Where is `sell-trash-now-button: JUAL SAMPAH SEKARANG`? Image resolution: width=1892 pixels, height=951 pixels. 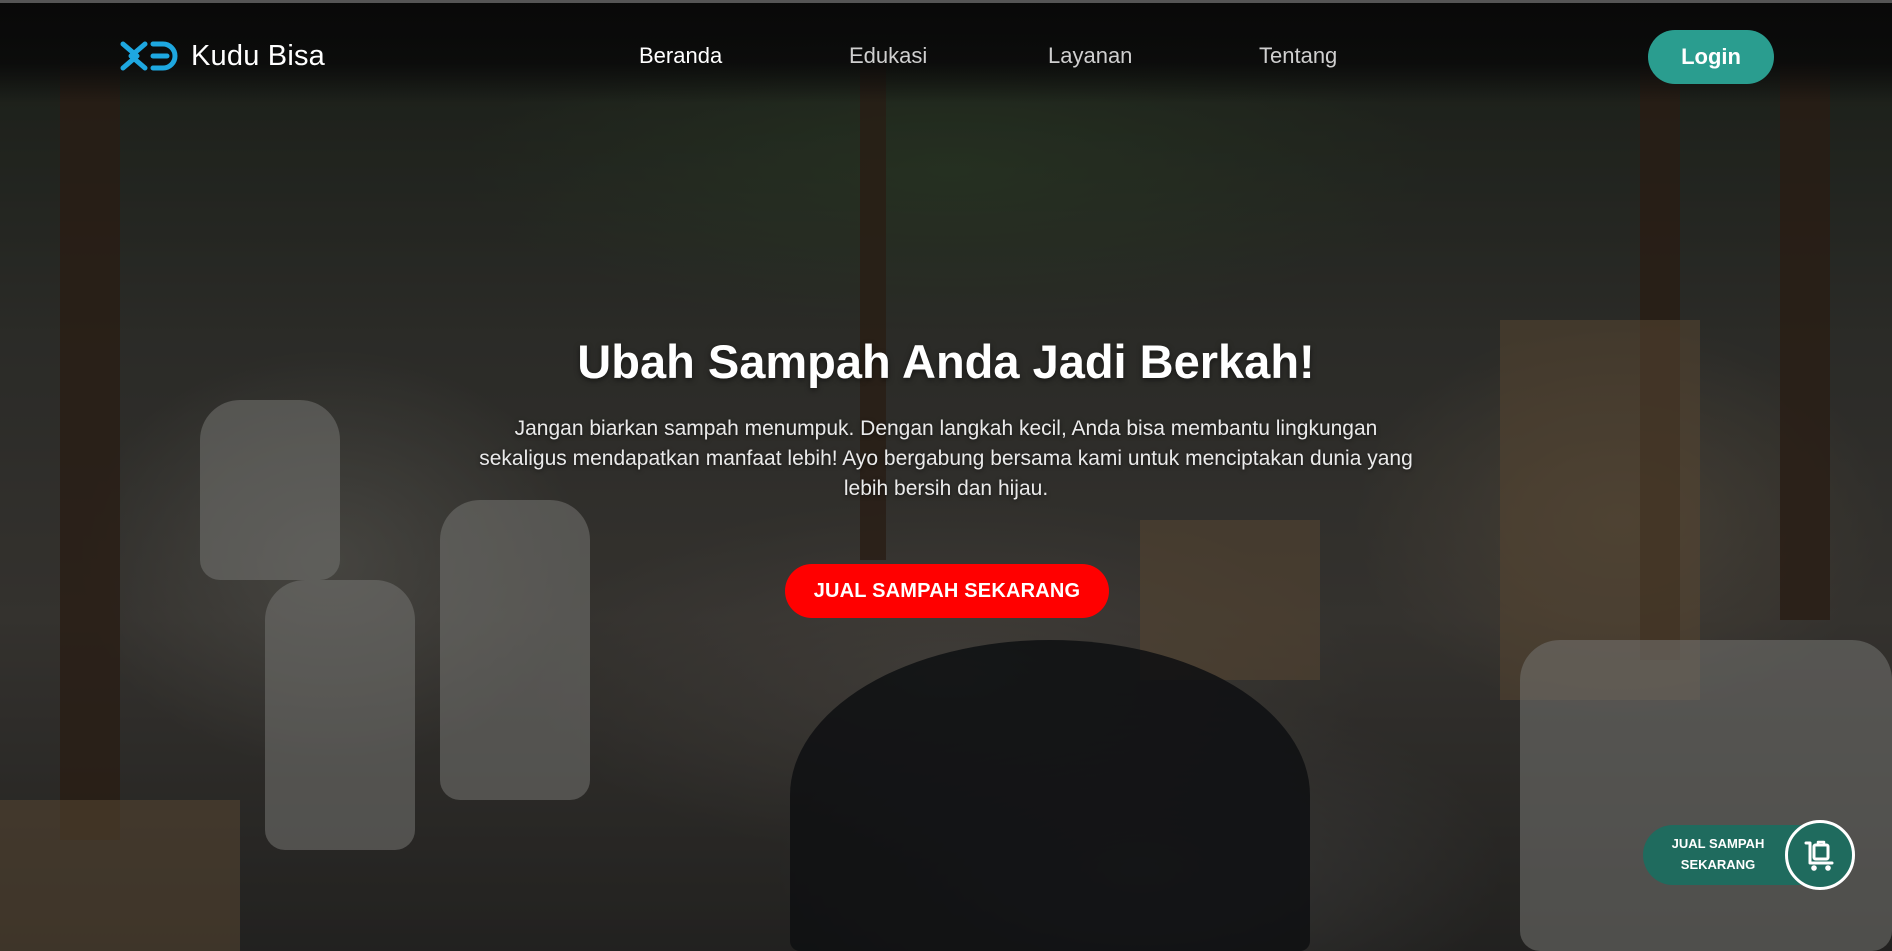
sell-trash-now-button: JUAL SAMPAH SEKARANG is located at coordinates (947, 591).